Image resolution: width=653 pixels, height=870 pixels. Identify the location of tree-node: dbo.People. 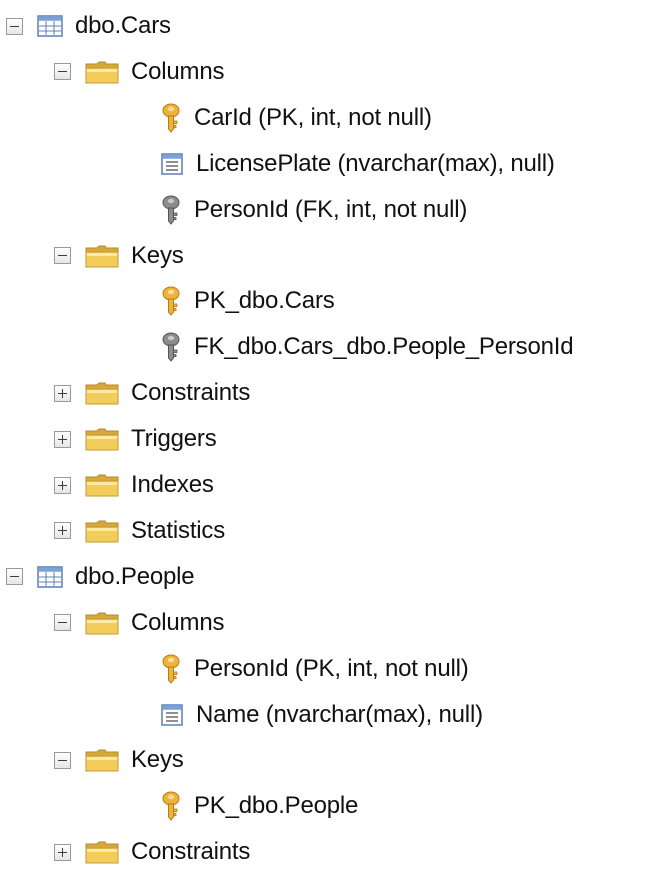
(100, 577).